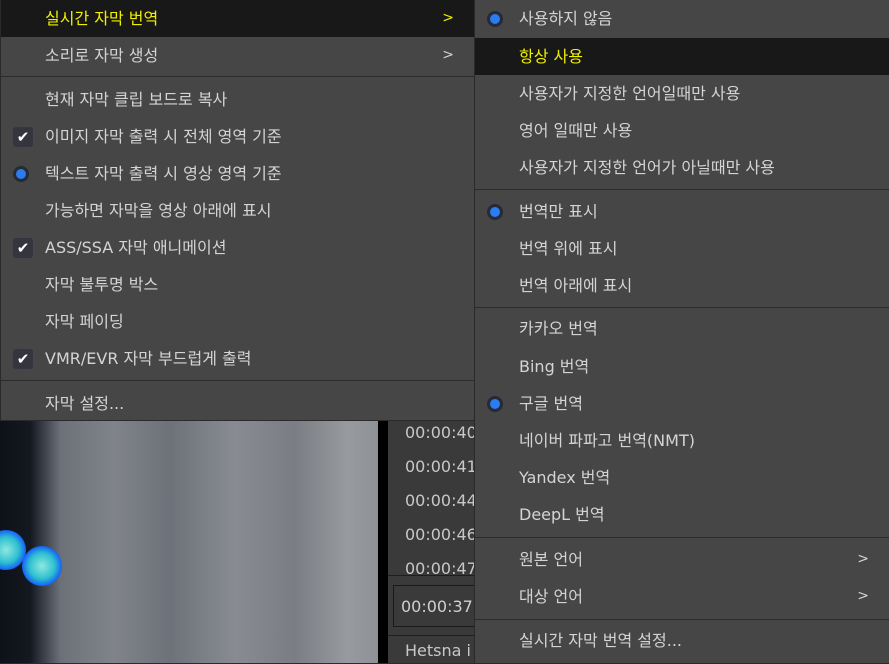 Image resolution: width=889 pixels, height=664 pixels. What do you see at coordinates (682, 211) in the screenshot?
I see `menu-item-번역만-표시: 번역만 표시` at bounding box center [682, 211].